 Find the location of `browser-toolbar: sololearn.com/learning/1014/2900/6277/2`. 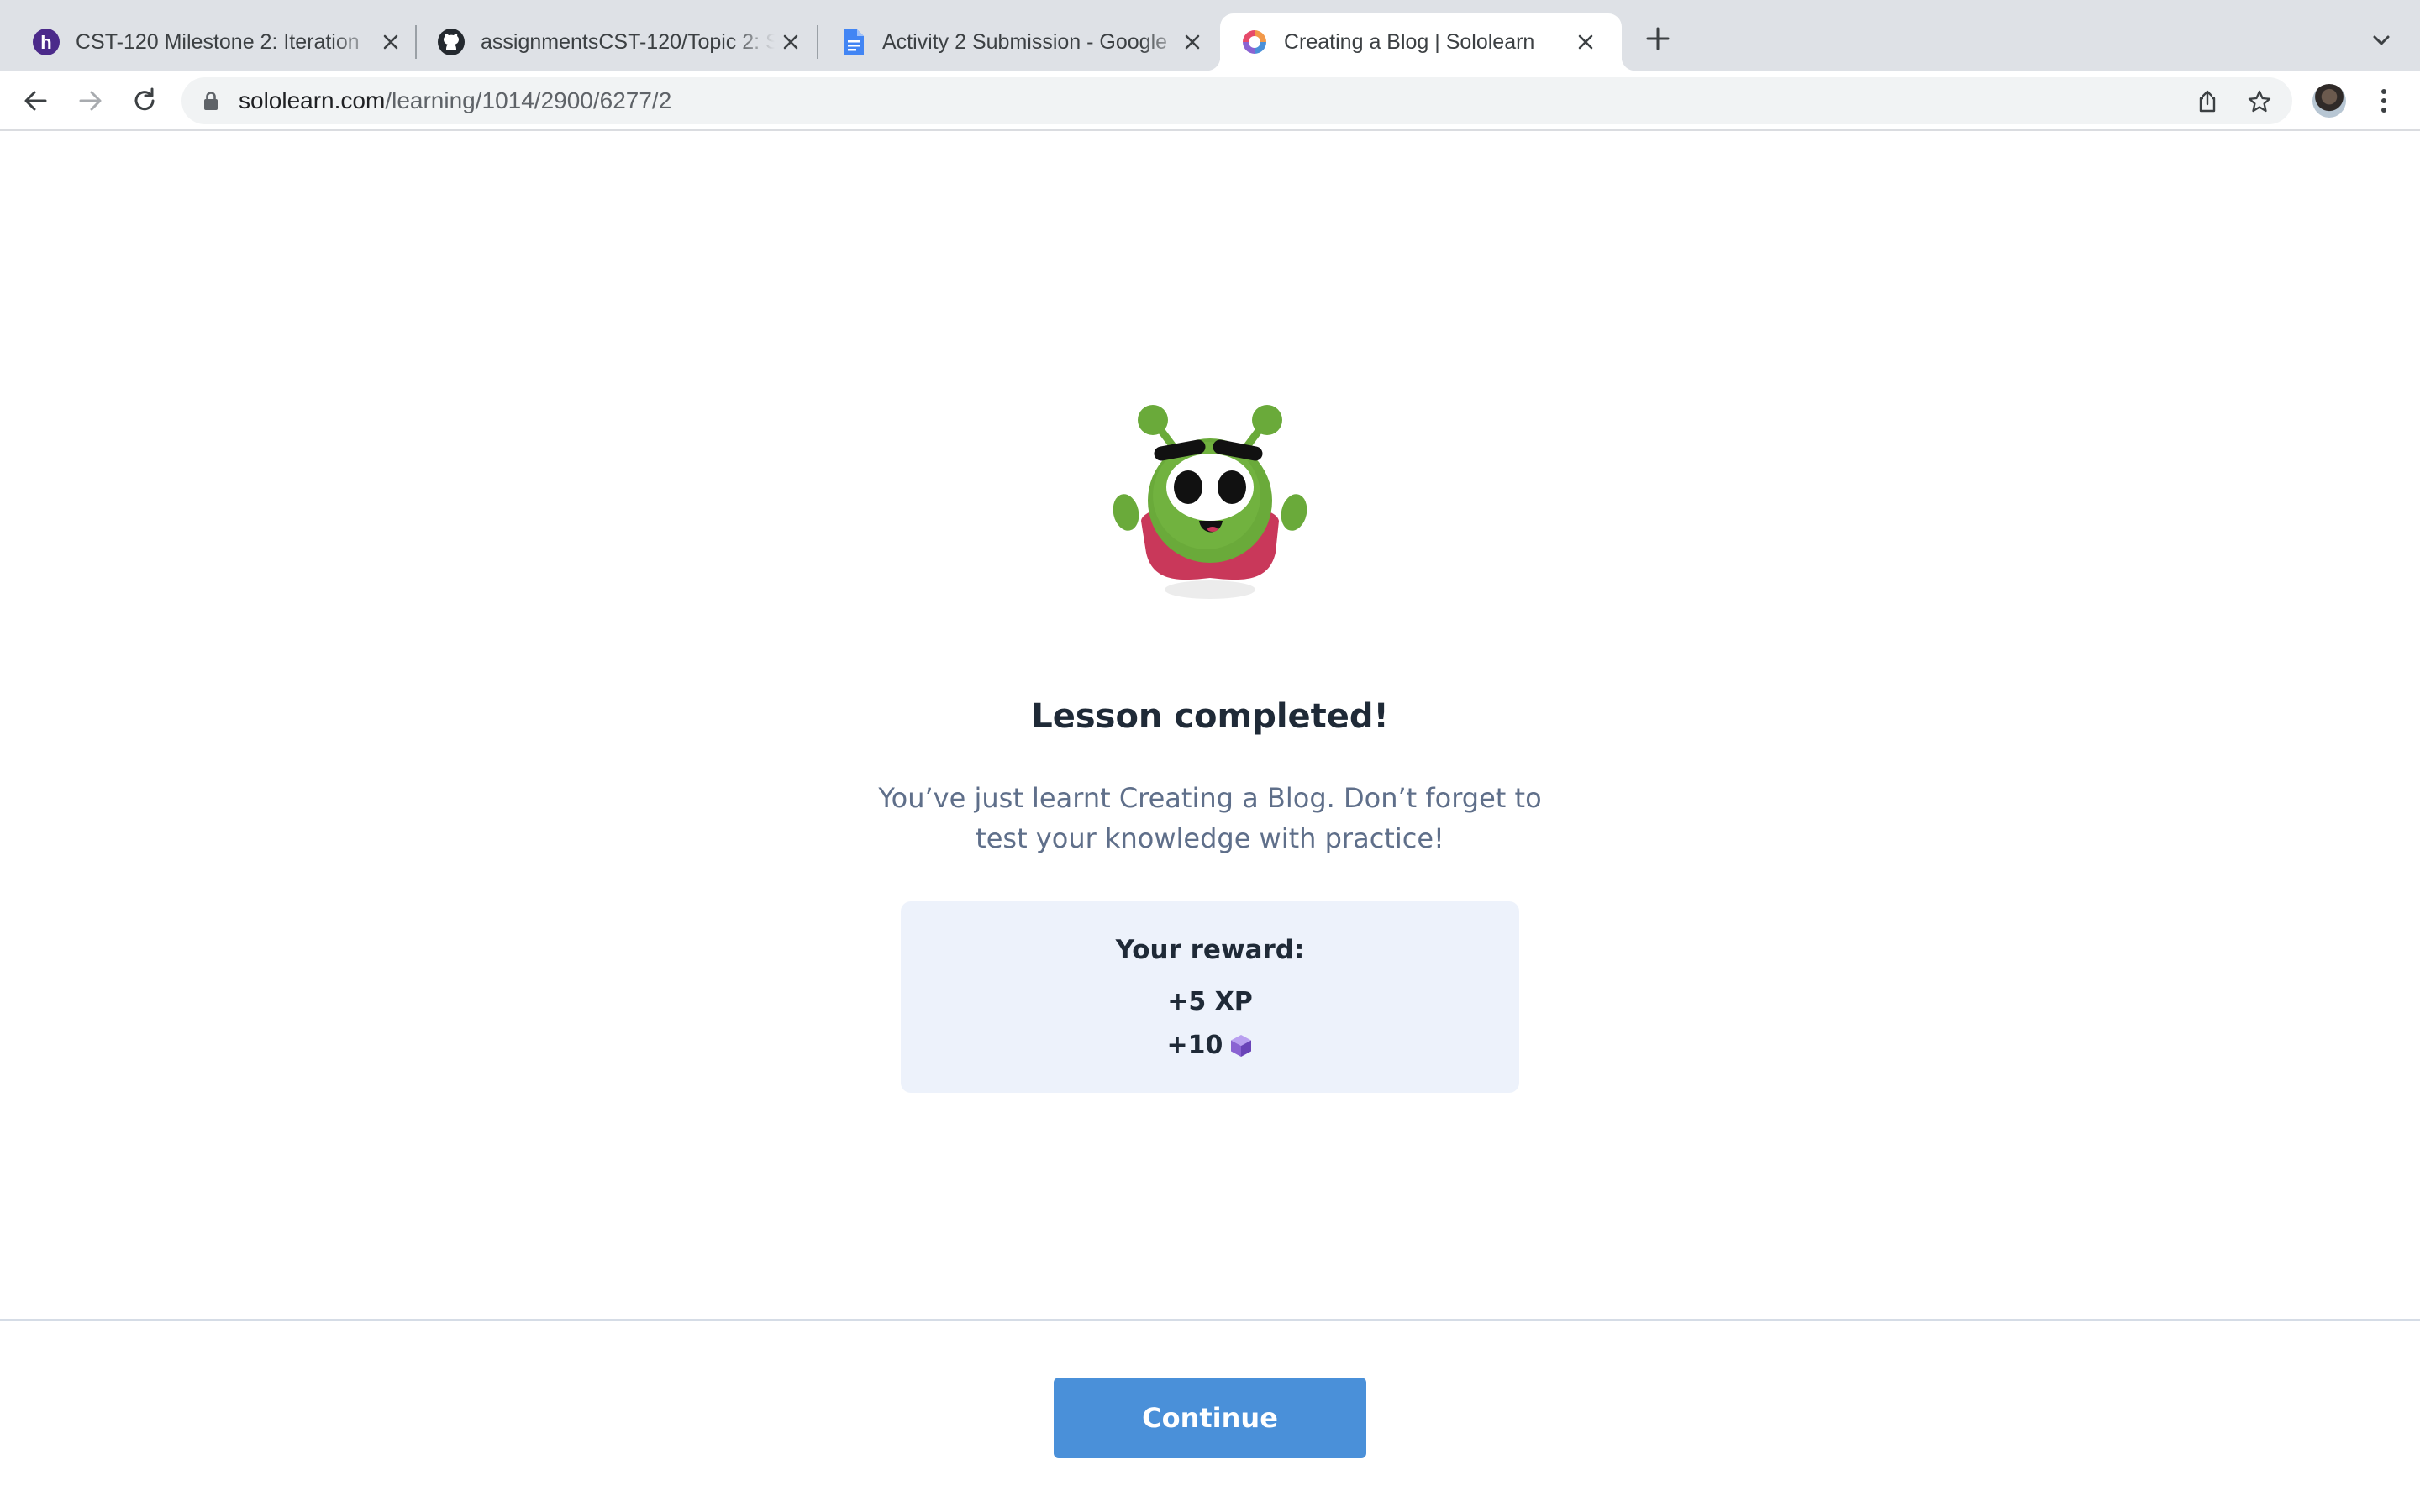

browser-toolbar: sololearn.com/learning/1014/2900/6277/2 is located at coordinates (1210, 101).